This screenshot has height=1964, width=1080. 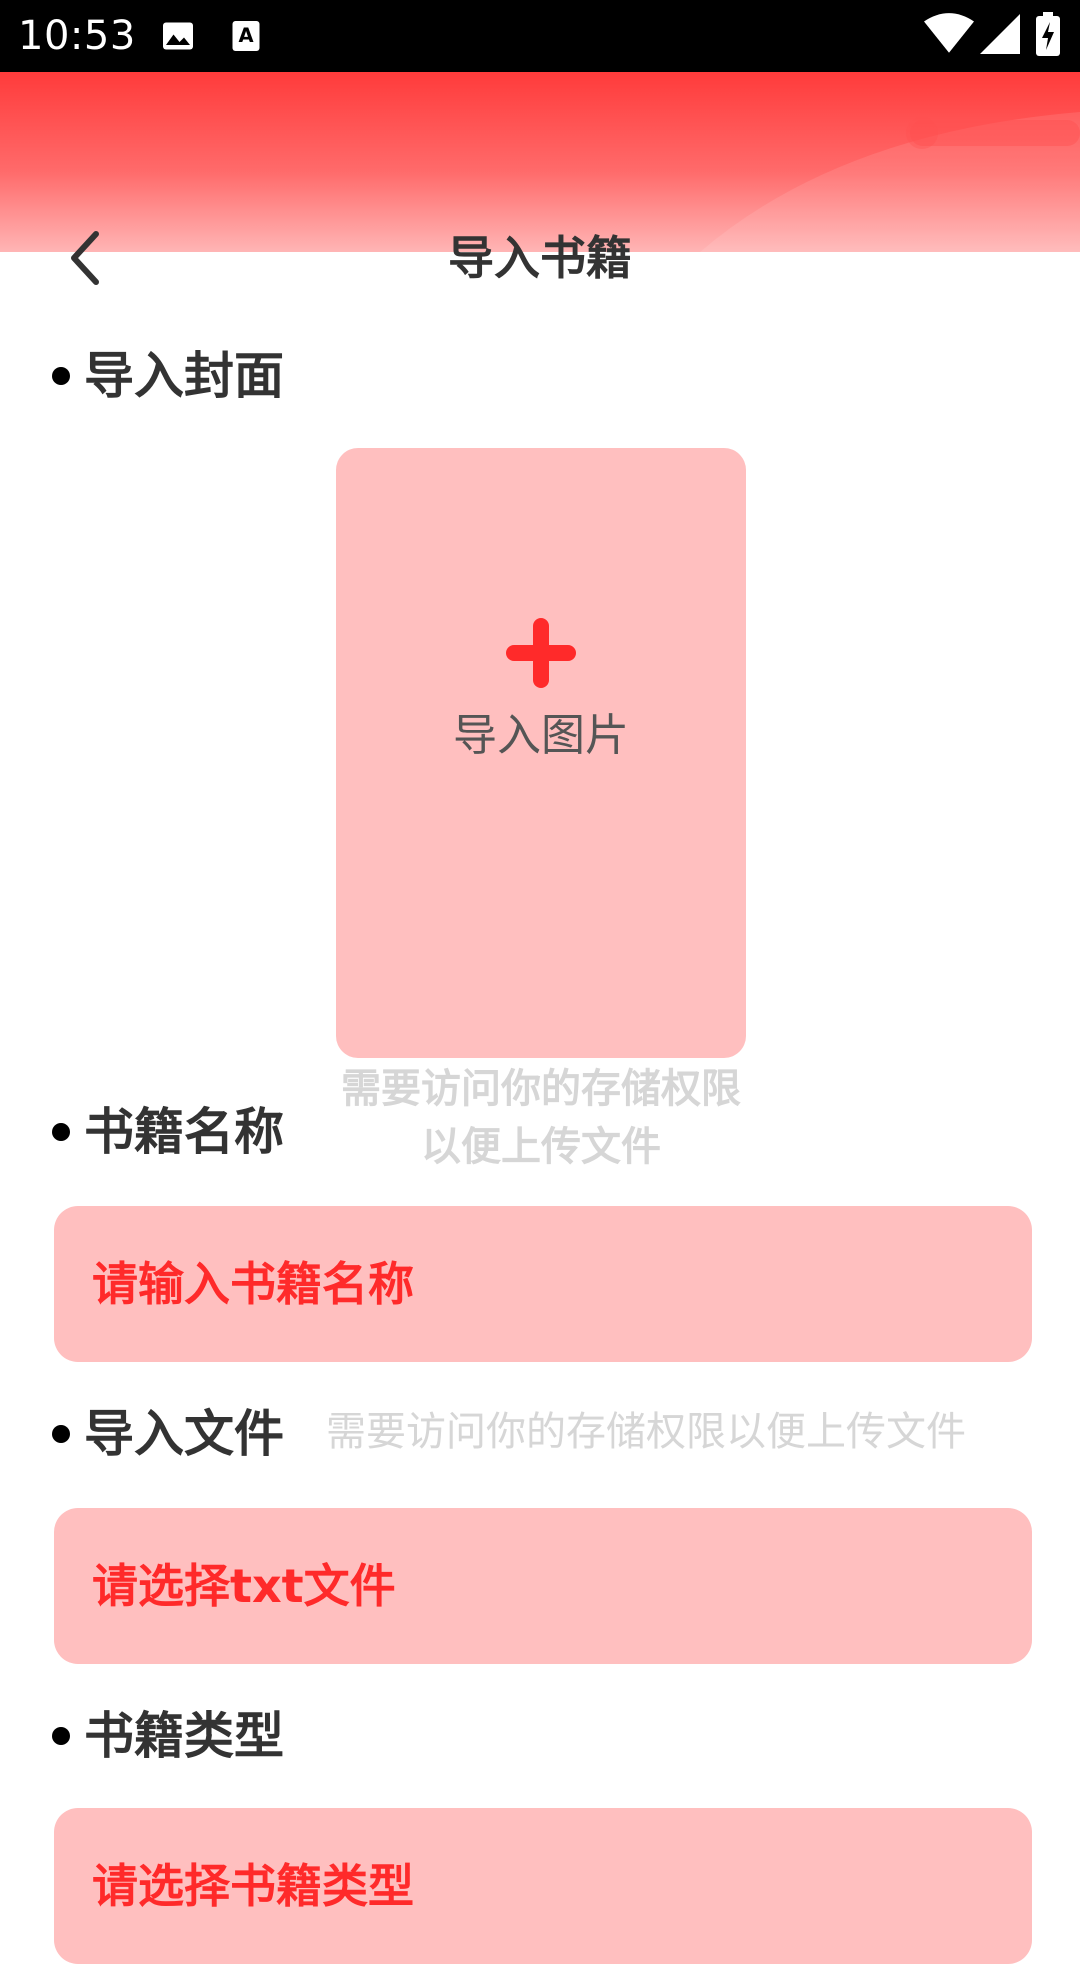 What do you see at coordinates (184, 1736) in the screenshot?
I see `type-heading-label: 书籍类型` at bounding box center [184, 1736].